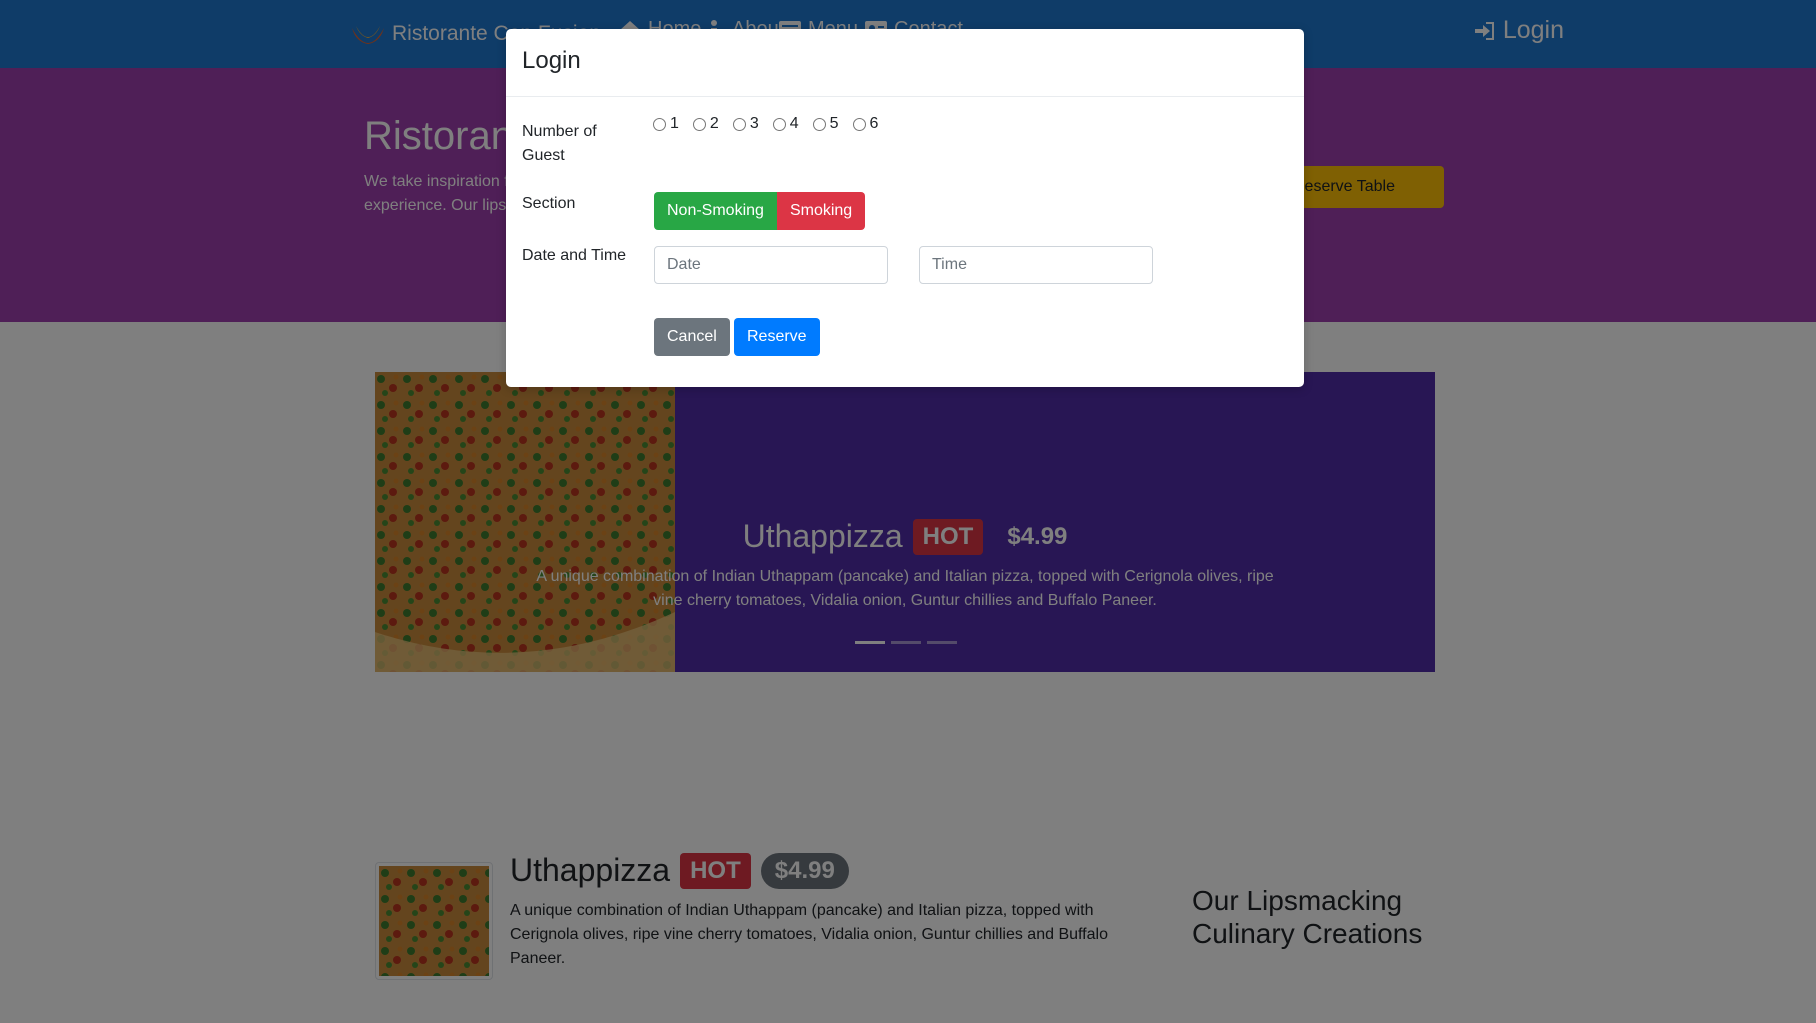 The height and width of the screenshot is (1023, 1816). I want to click on guest-option-4: 4, so click(785, 124).